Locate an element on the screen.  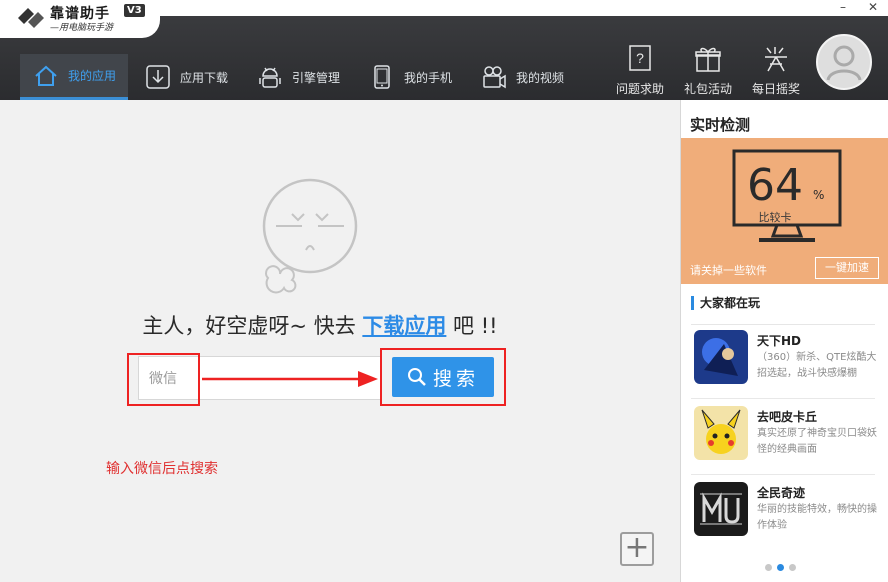
lottery-icon is located at coordinates (776, 59).